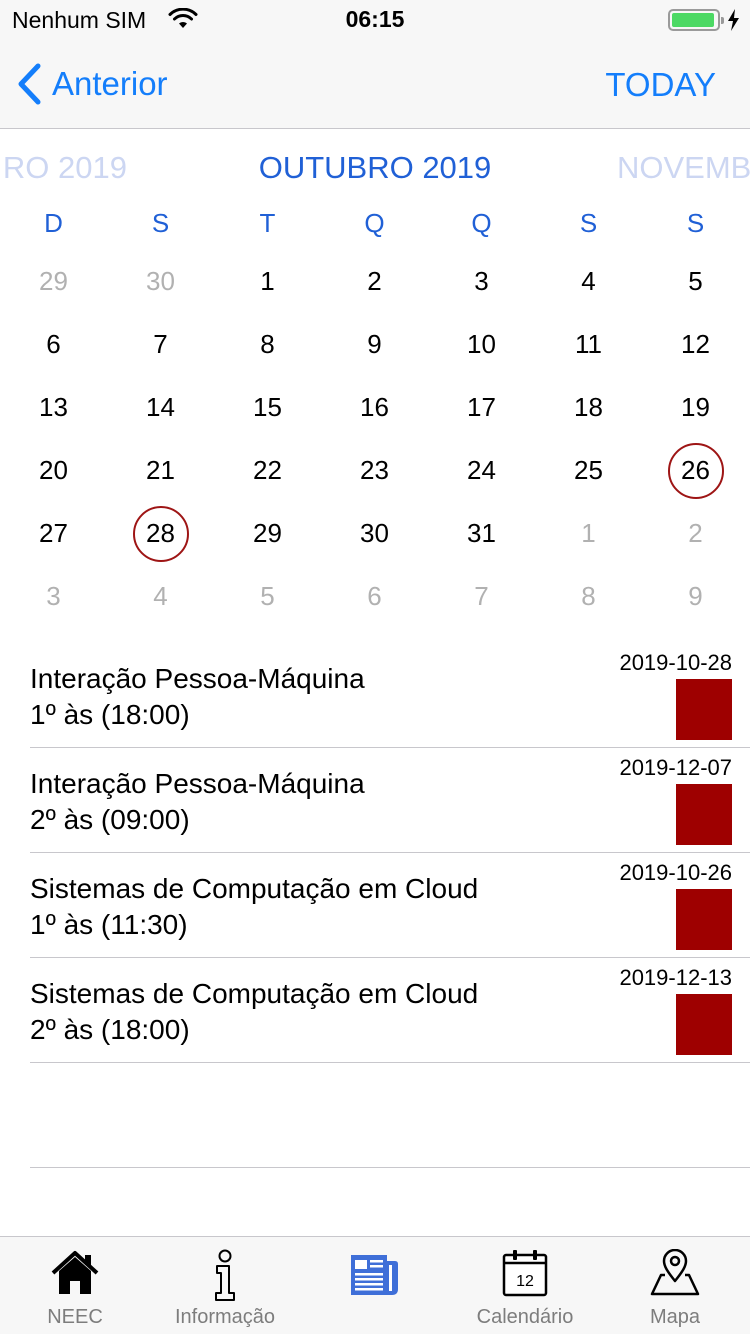  Describe the element at coordinates (588, 470) in the screenshot. I see `calendar-day: 25` at that location.